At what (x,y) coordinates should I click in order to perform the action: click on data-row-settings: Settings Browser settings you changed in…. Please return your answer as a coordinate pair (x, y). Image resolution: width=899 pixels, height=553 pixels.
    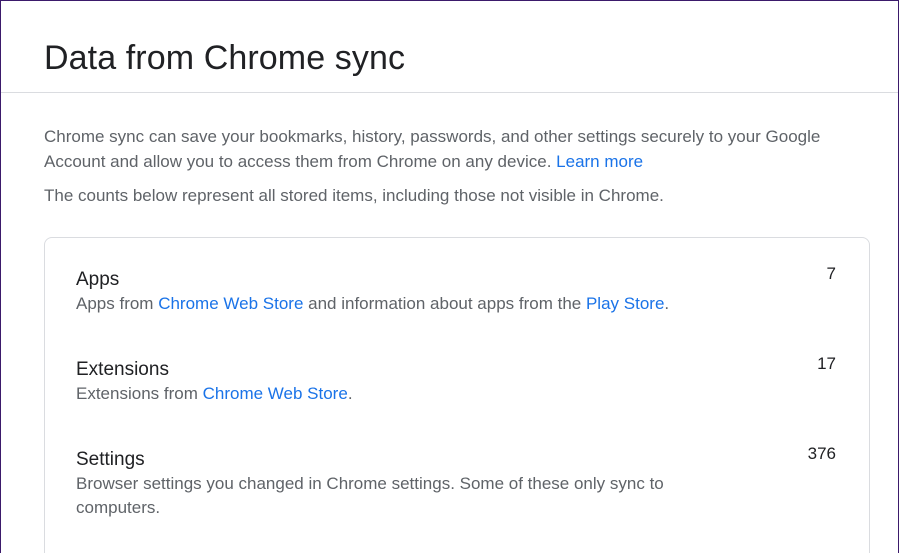
    Looking at the image, I should click on (456, 482).